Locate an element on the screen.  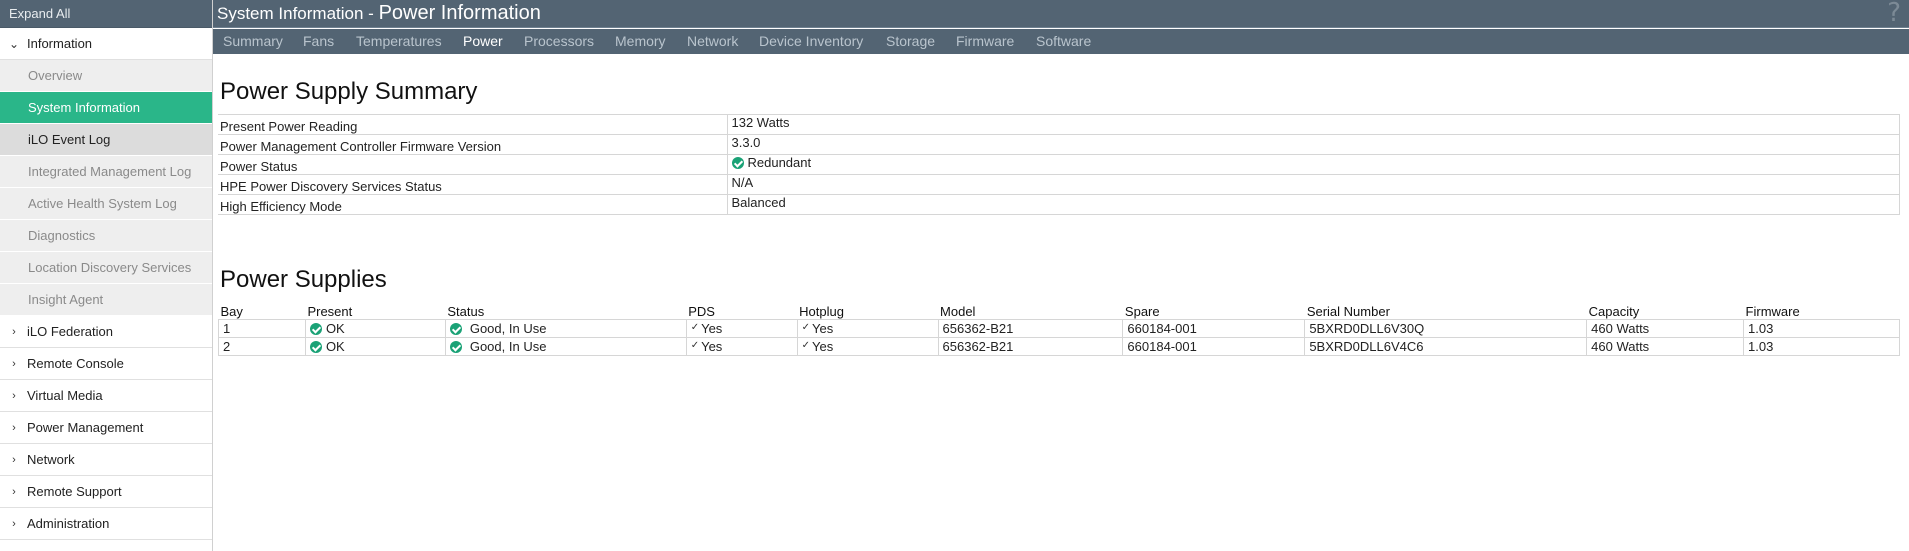
nav-information: ⌄ Information is located at coordinates (106, 44).